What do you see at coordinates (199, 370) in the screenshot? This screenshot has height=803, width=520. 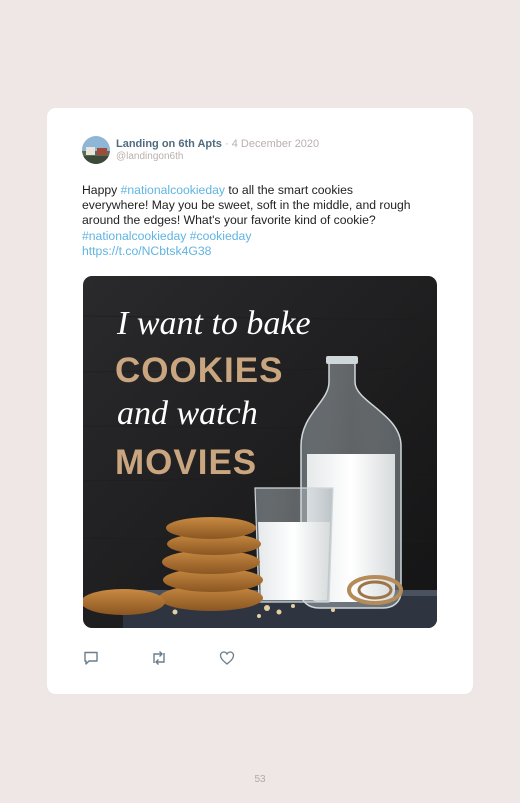 I see `image-text-line2: COOKIES` at bounding box center [199, 370].